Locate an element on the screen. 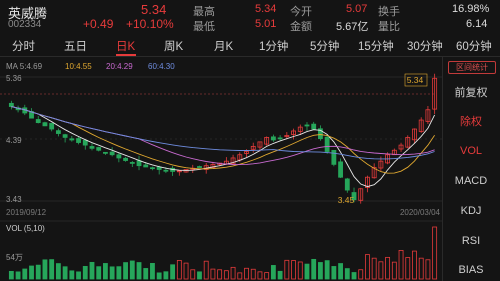 This screenshot has width=500, height=281. tab-60min: 60分钟 is located at coordinates (474, 46).